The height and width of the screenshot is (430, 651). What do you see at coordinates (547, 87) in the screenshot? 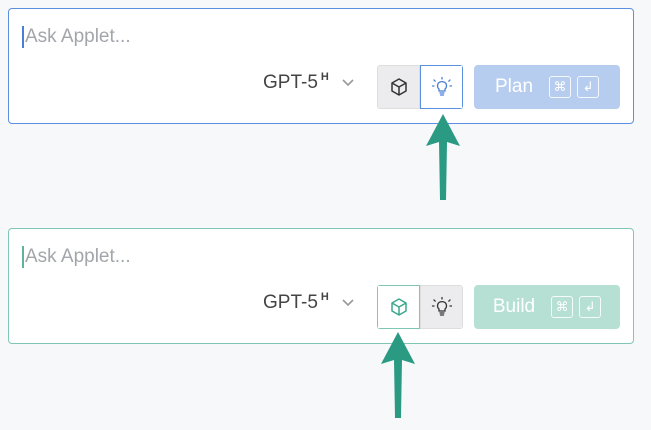
I see `plan-button: Plan ⌘ ↲` at bounding box center [547, 87].